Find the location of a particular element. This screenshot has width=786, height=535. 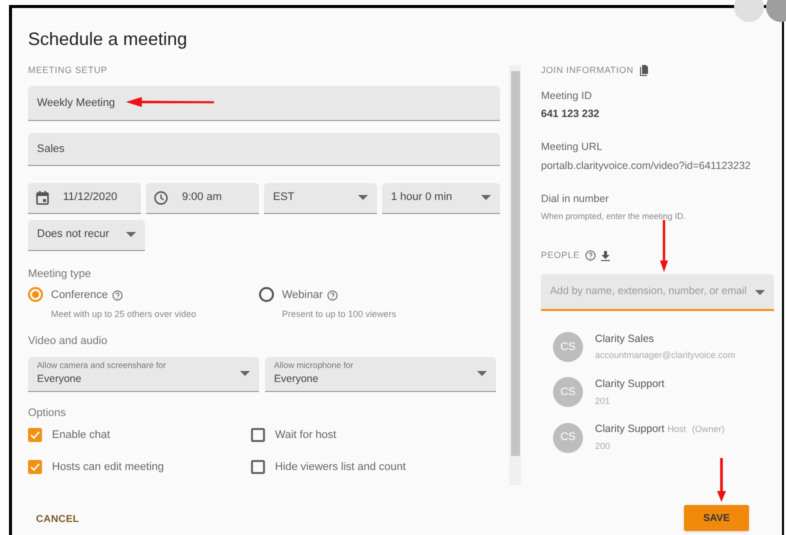

time-field: 9:00 am is located at coordinates (202, 198).